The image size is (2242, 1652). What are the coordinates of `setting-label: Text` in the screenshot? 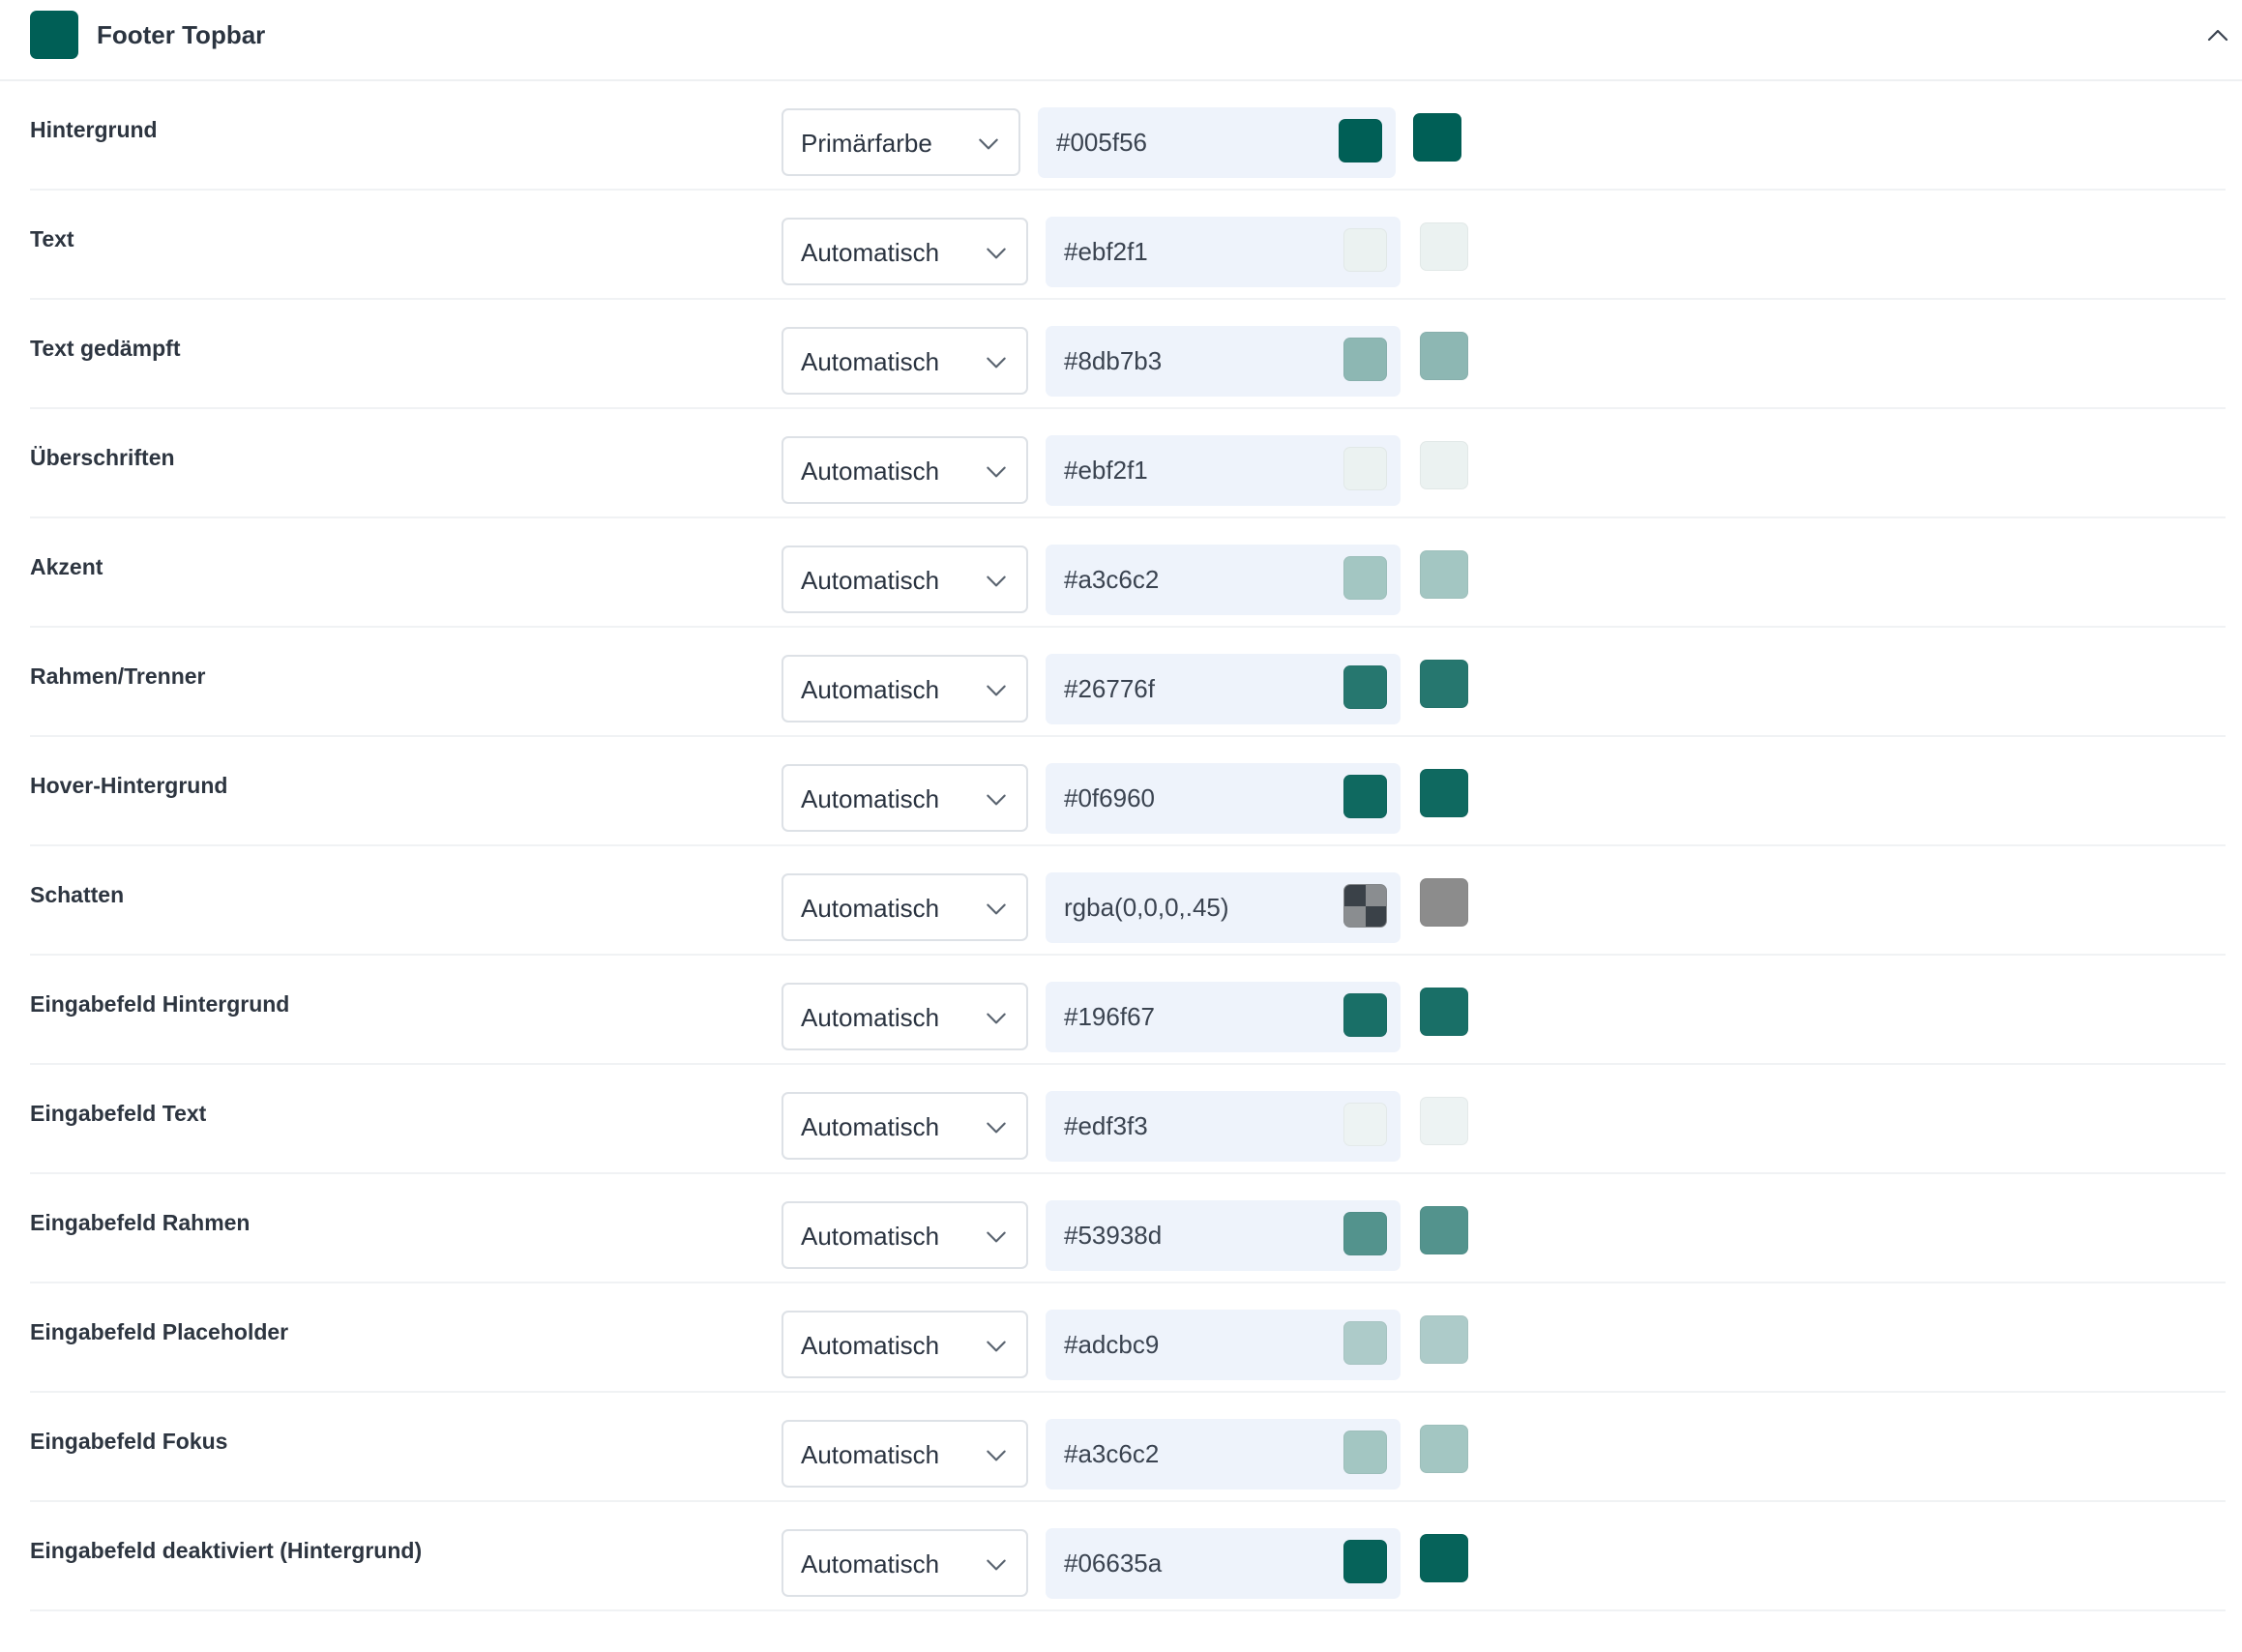 It's located at (52, 238).